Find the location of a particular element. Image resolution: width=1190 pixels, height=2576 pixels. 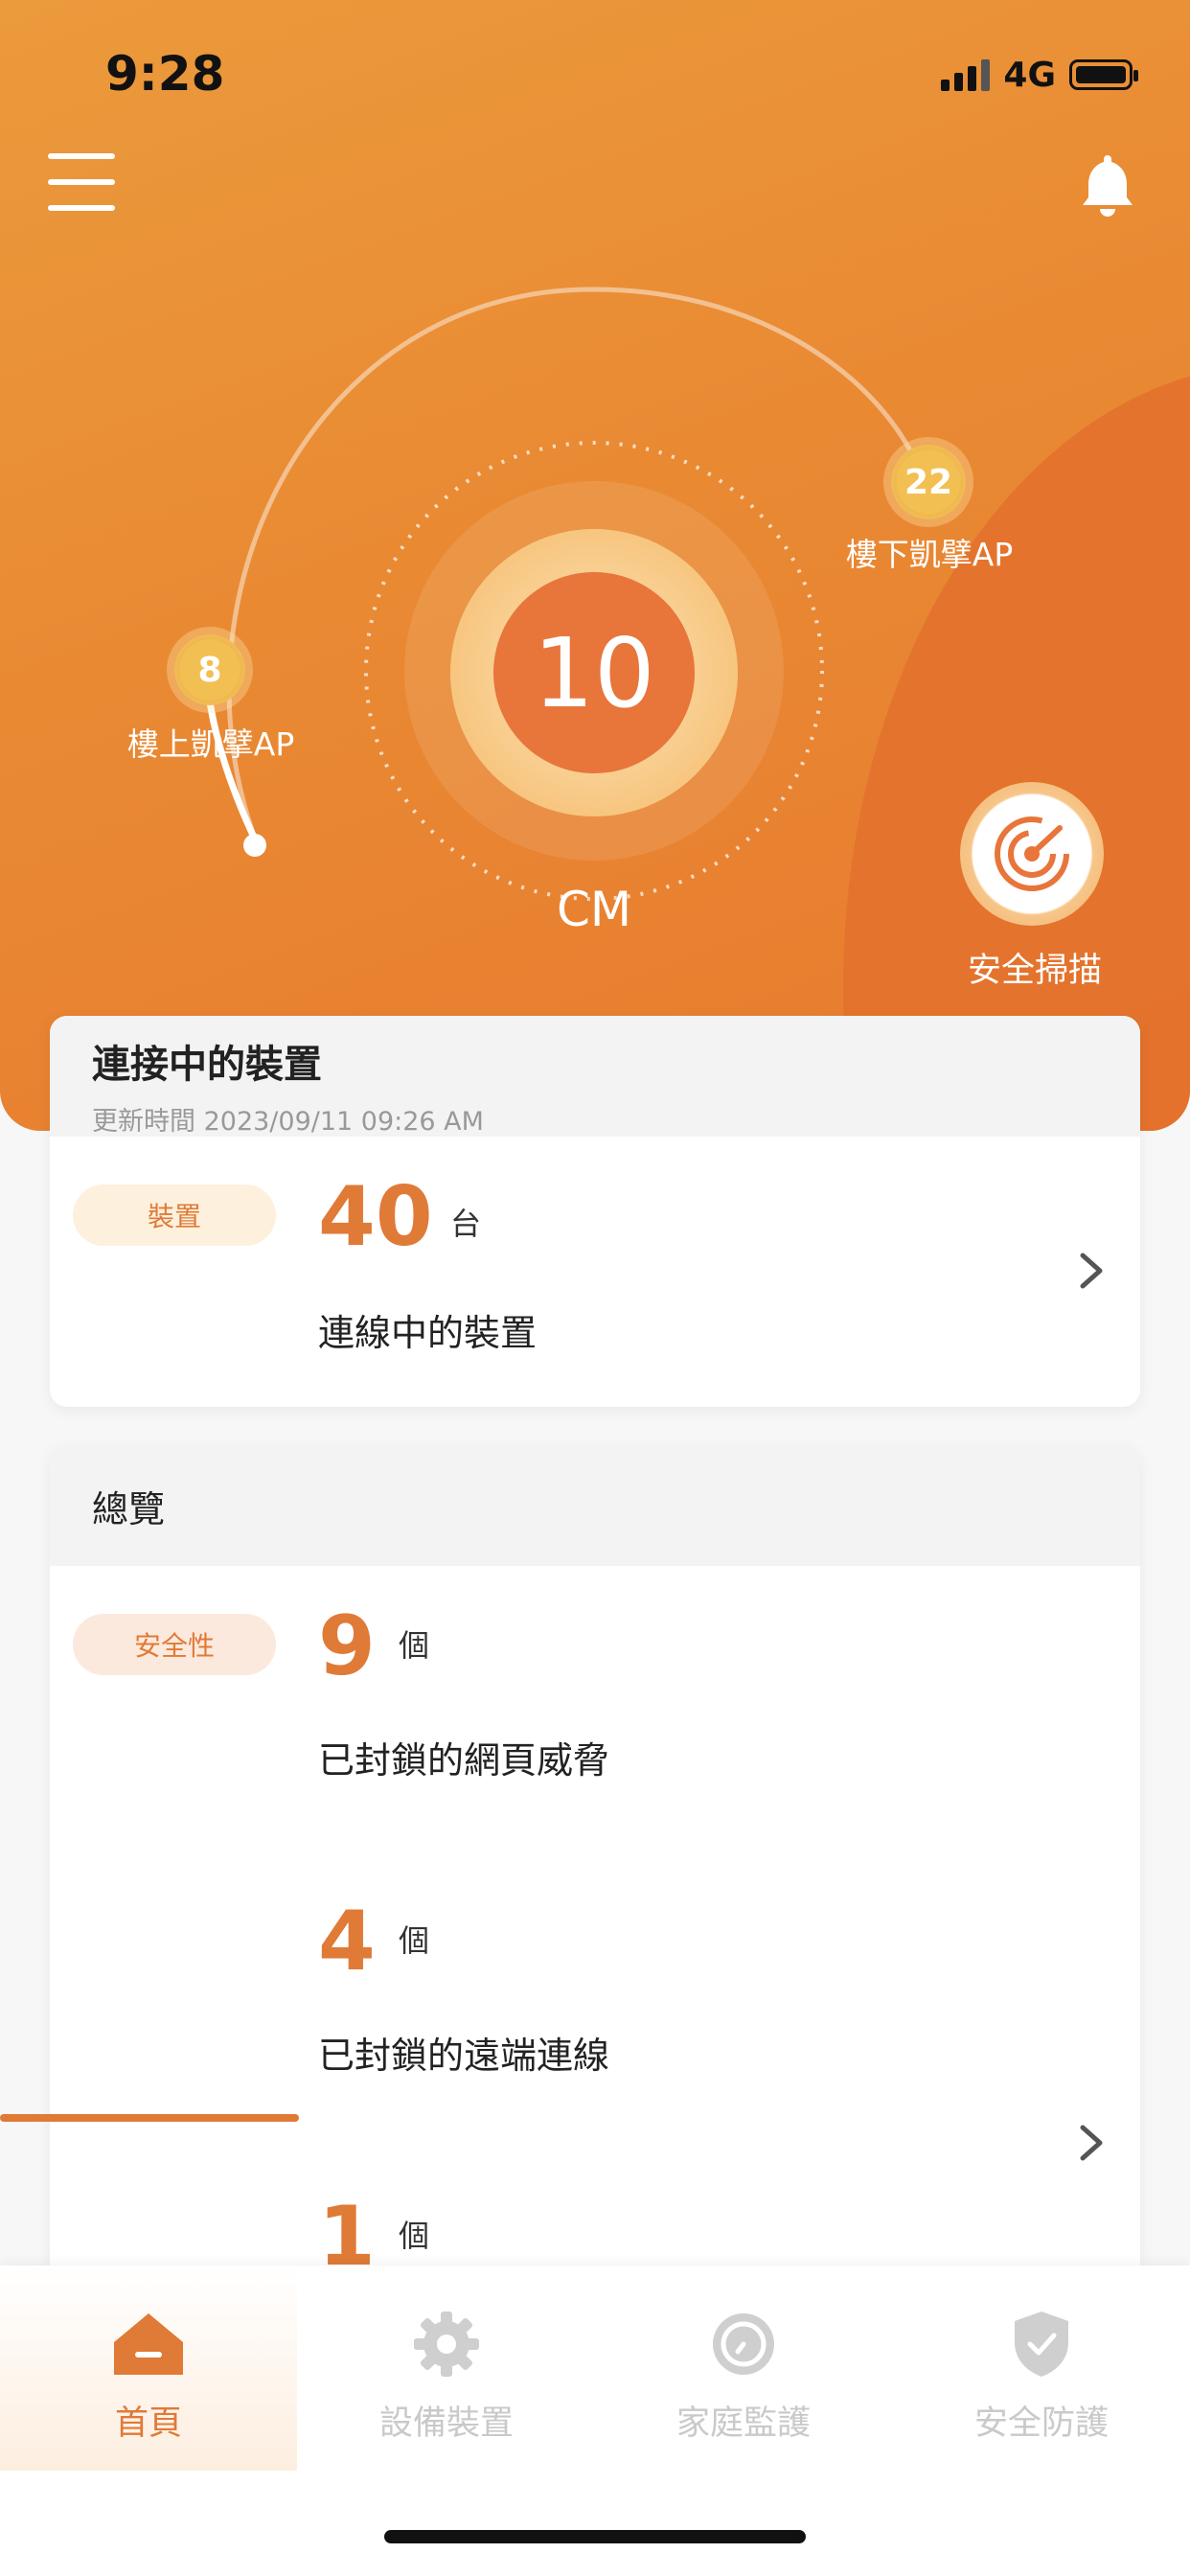

tab-label: 家庭監護 is located at coordinates (743, 2423).